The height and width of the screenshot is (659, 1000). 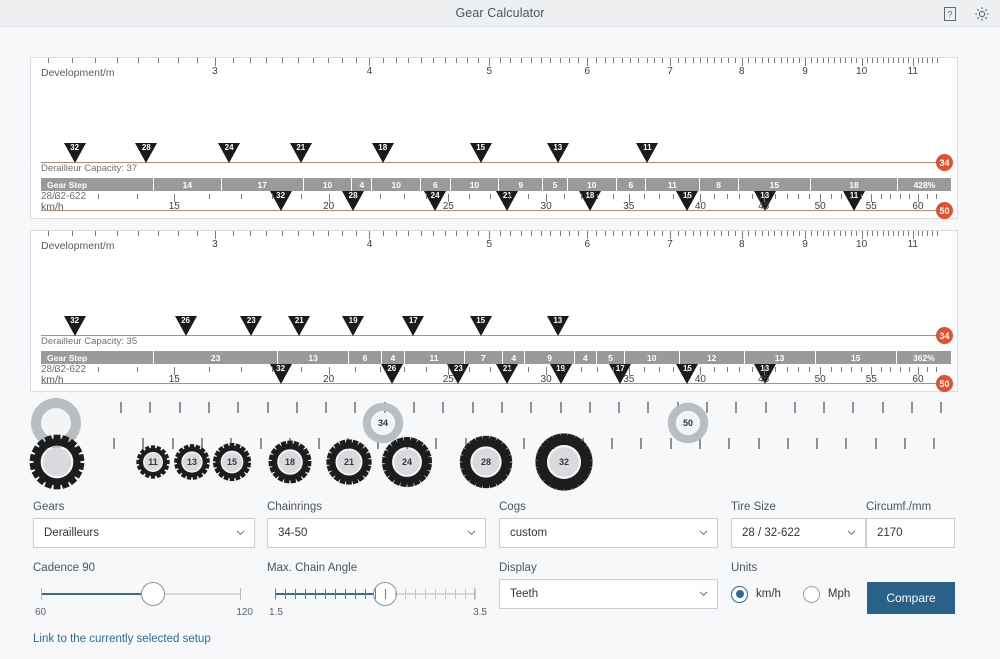 I want to click on cog-32: 32, so click(x=564, y=462).